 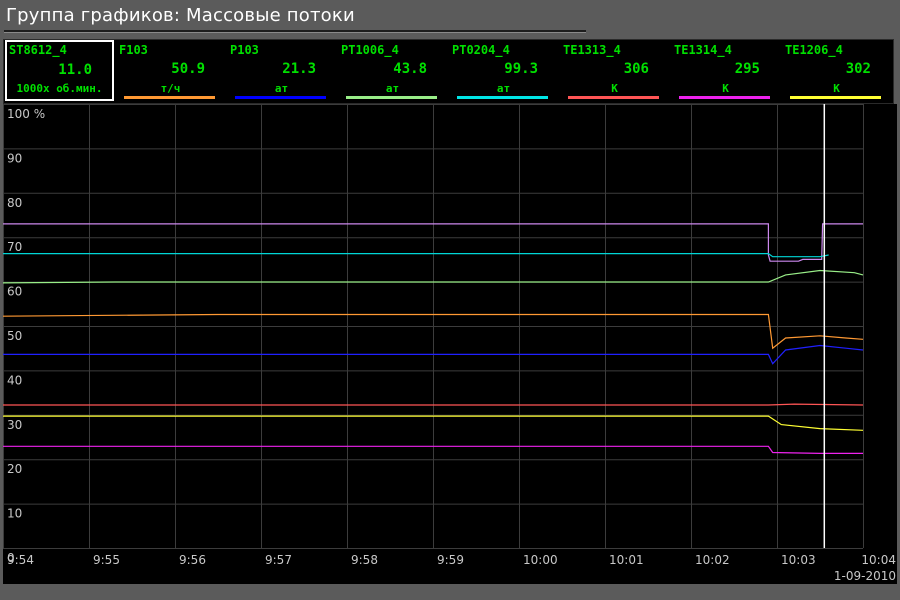 What do you see at coordinates (14, 158) in the screenshot?
I see `y-tick-label: 90` at bounding box center [14, 158].